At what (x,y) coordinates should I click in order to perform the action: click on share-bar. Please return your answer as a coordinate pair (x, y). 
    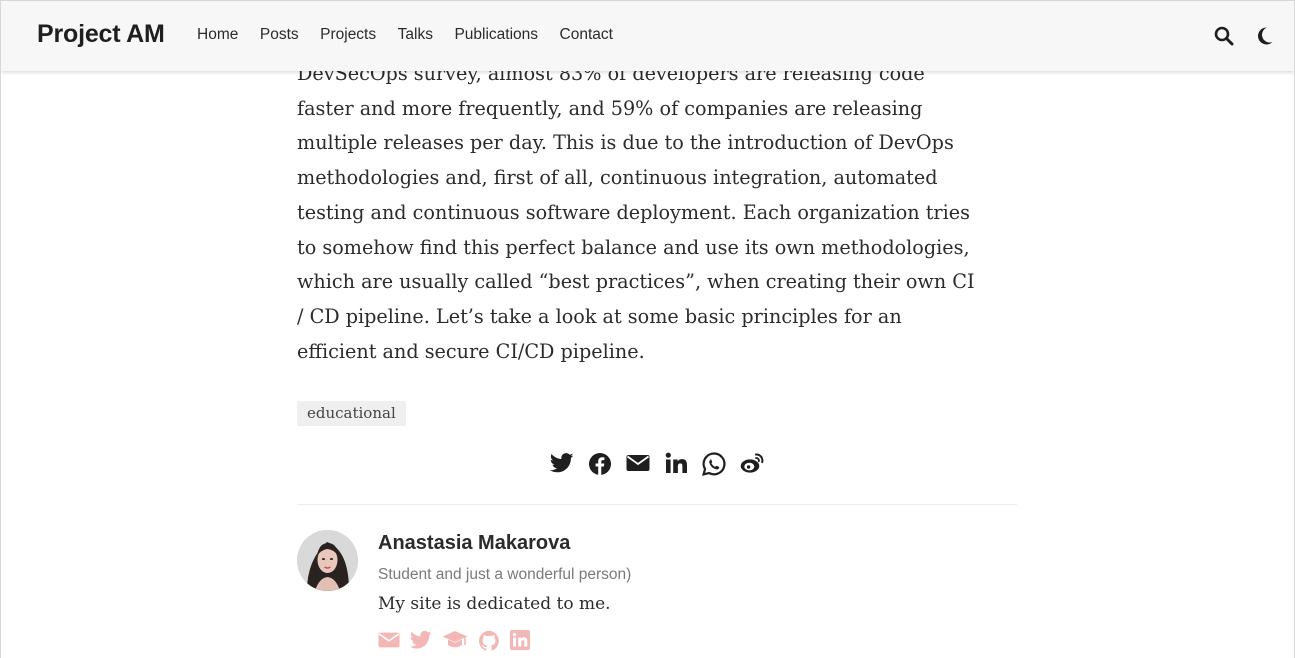
    Looking at the image, I should click on (657, 464).